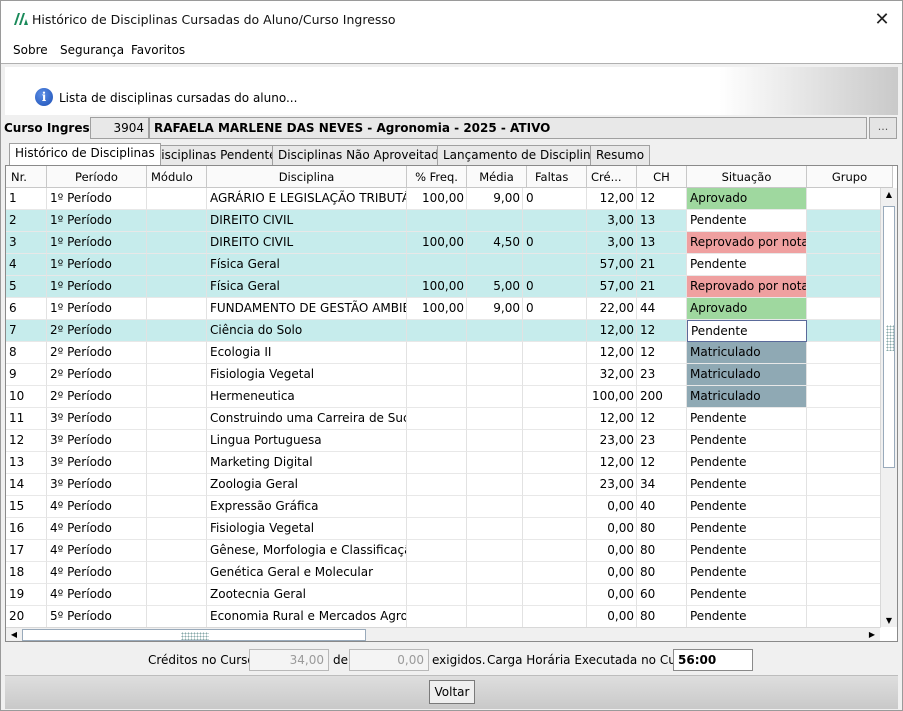  I want to click on tab-resumo: Resumo, so click(620, 155).